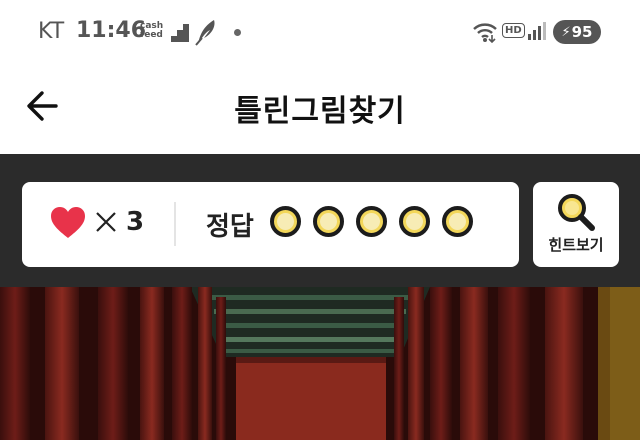 The image size is (640, 440). What do you see at coordinates (175, 224) in the screenshot?
I see `panel-divider` at bounding box center [175, 224].